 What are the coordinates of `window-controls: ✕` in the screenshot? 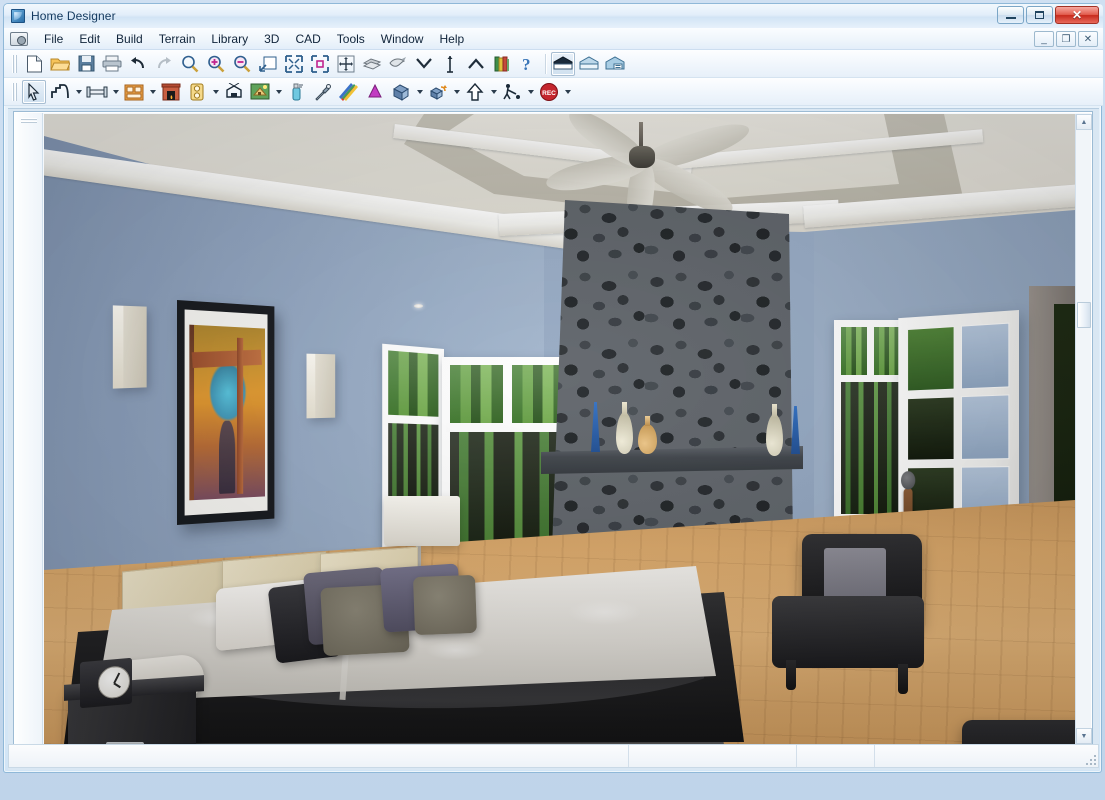 It's located at (1048, 15).